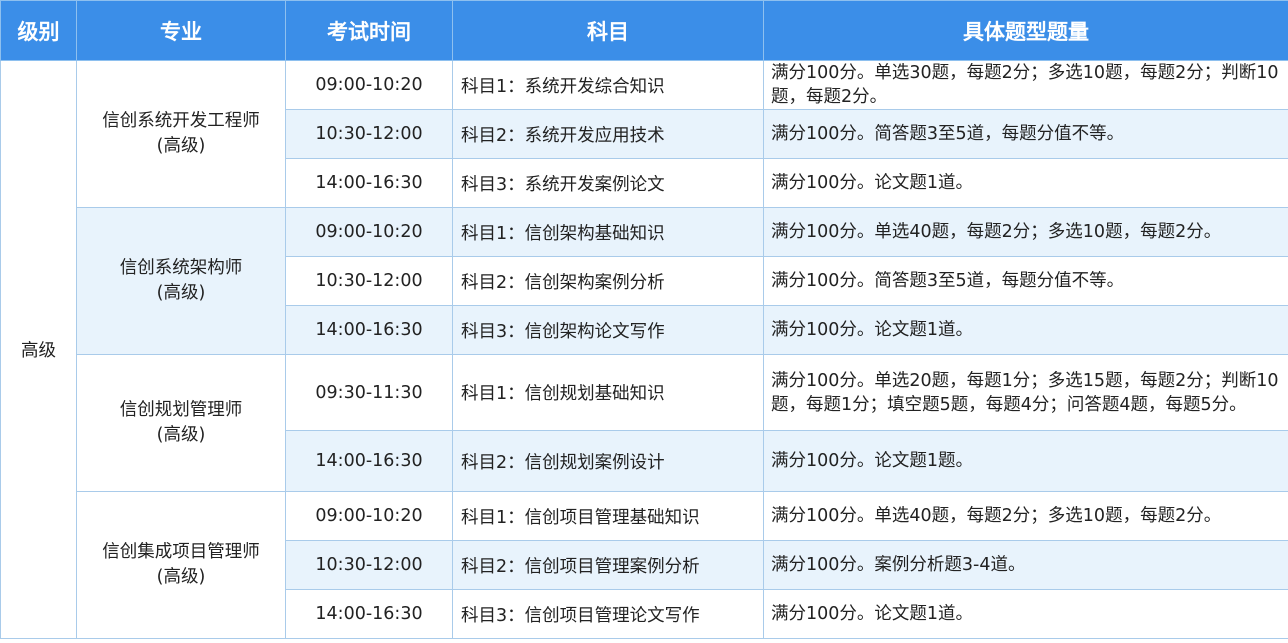  I want to click on subject-cell: 科目3：信创项目管理论文写作, so click(608, 614).